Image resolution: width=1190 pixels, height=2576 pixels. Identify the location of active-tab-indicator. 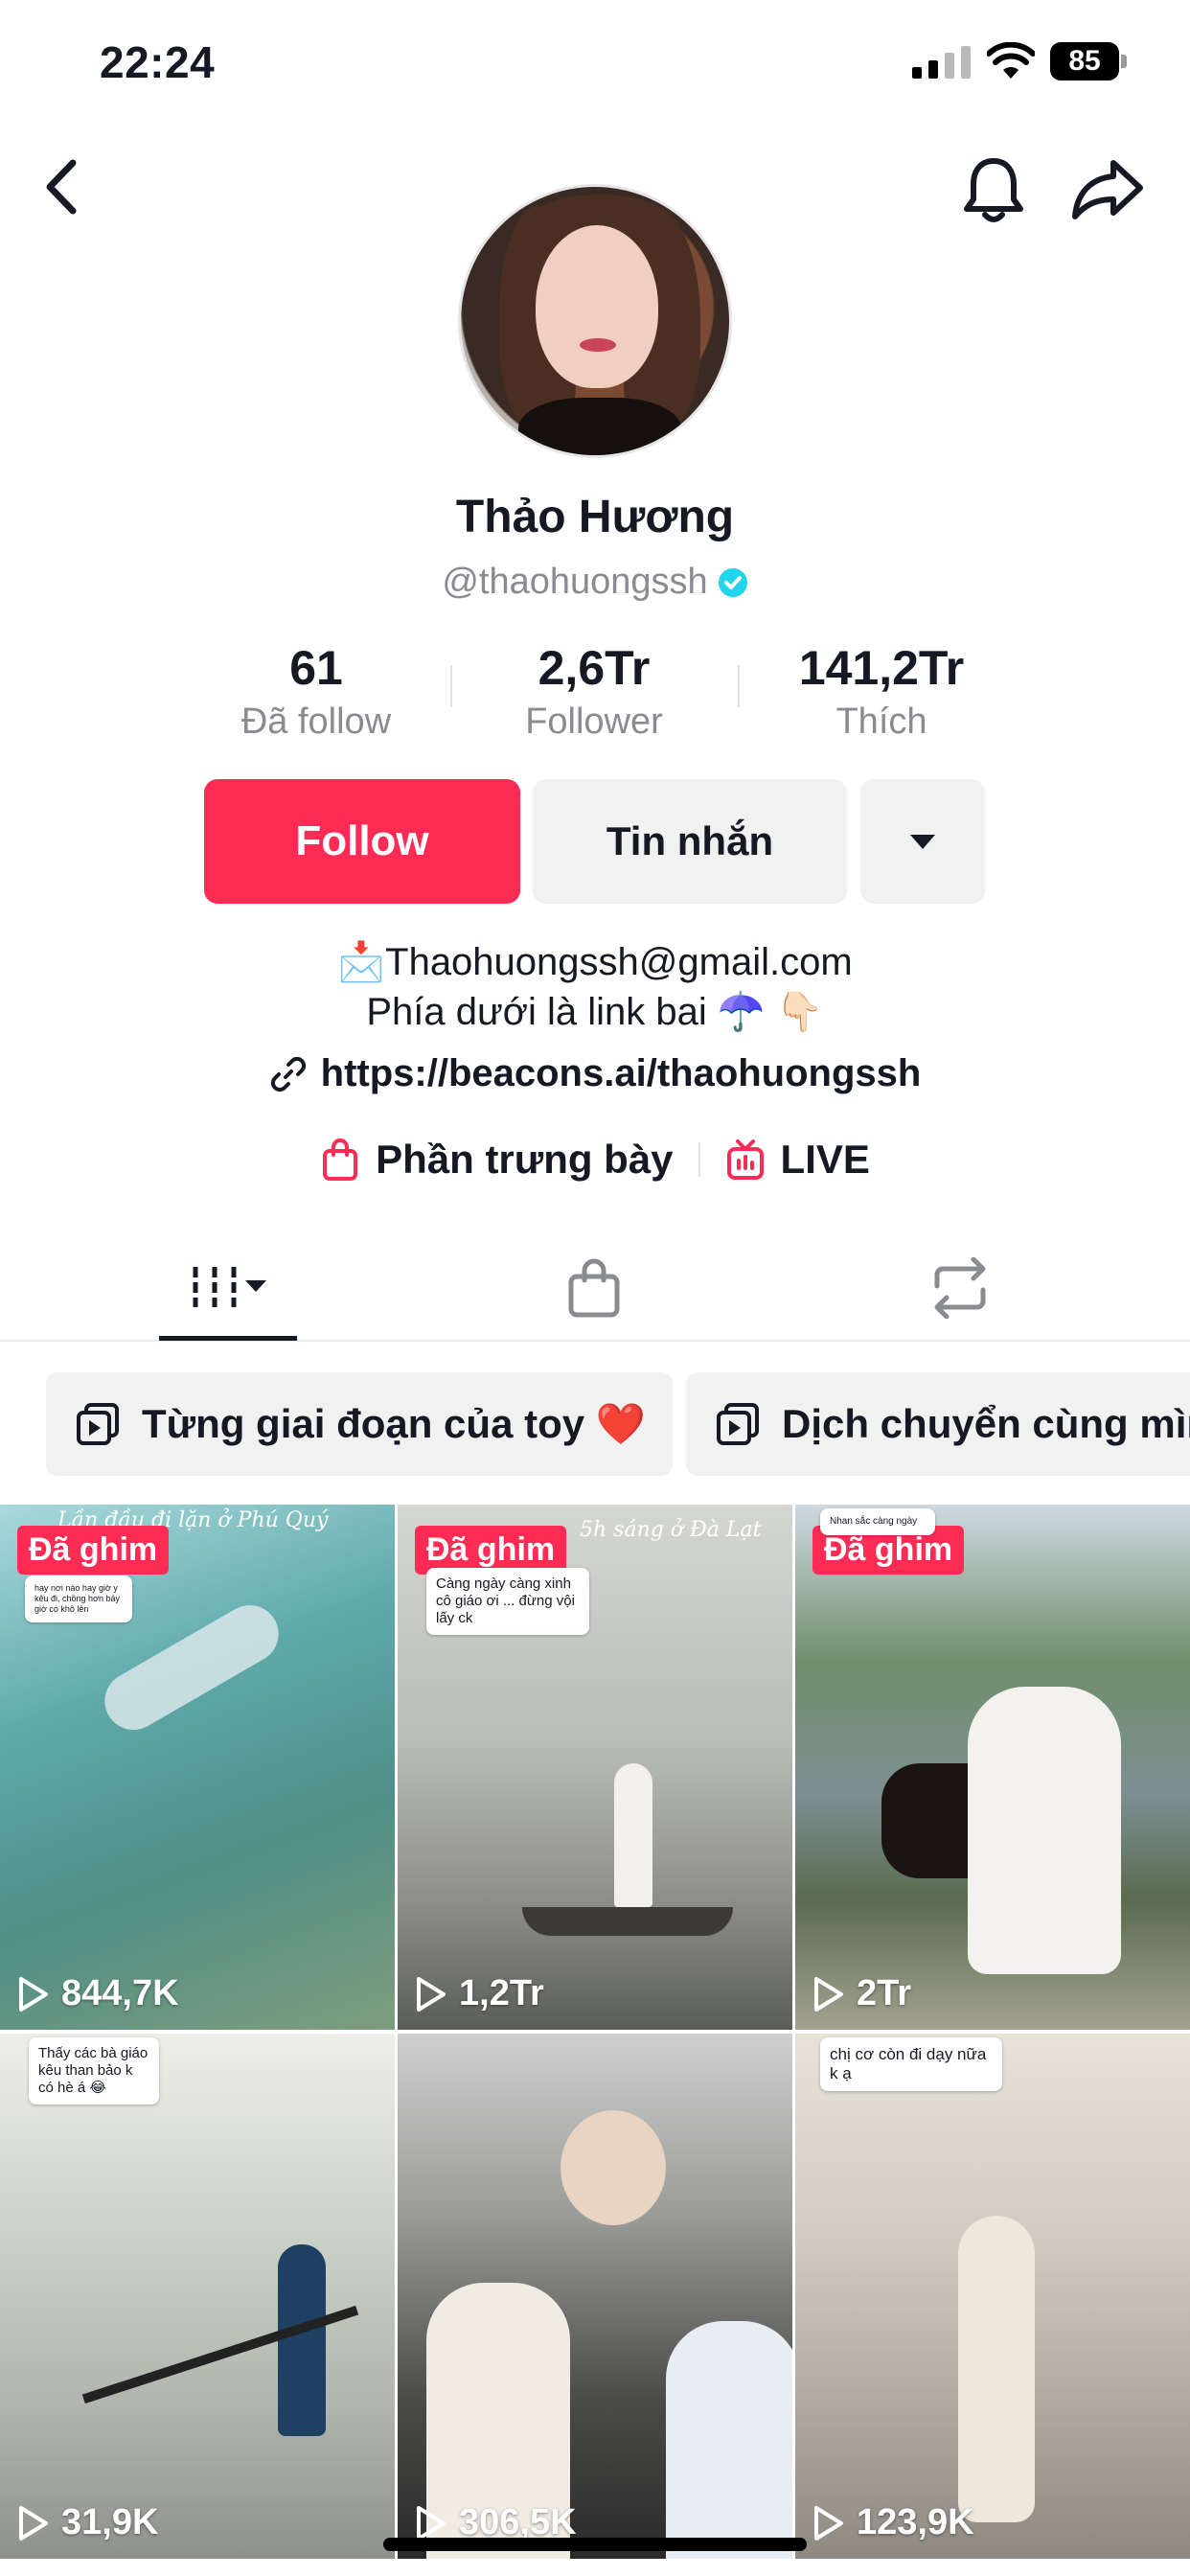
(228, 1338).